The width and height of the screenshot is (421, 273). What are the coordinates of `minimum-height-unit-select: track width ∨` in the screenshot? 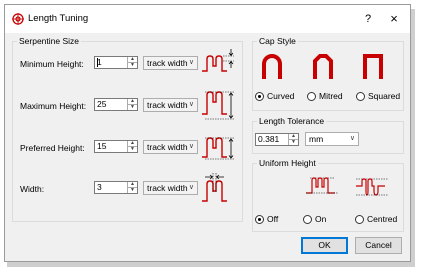 It's located at (170, 63).